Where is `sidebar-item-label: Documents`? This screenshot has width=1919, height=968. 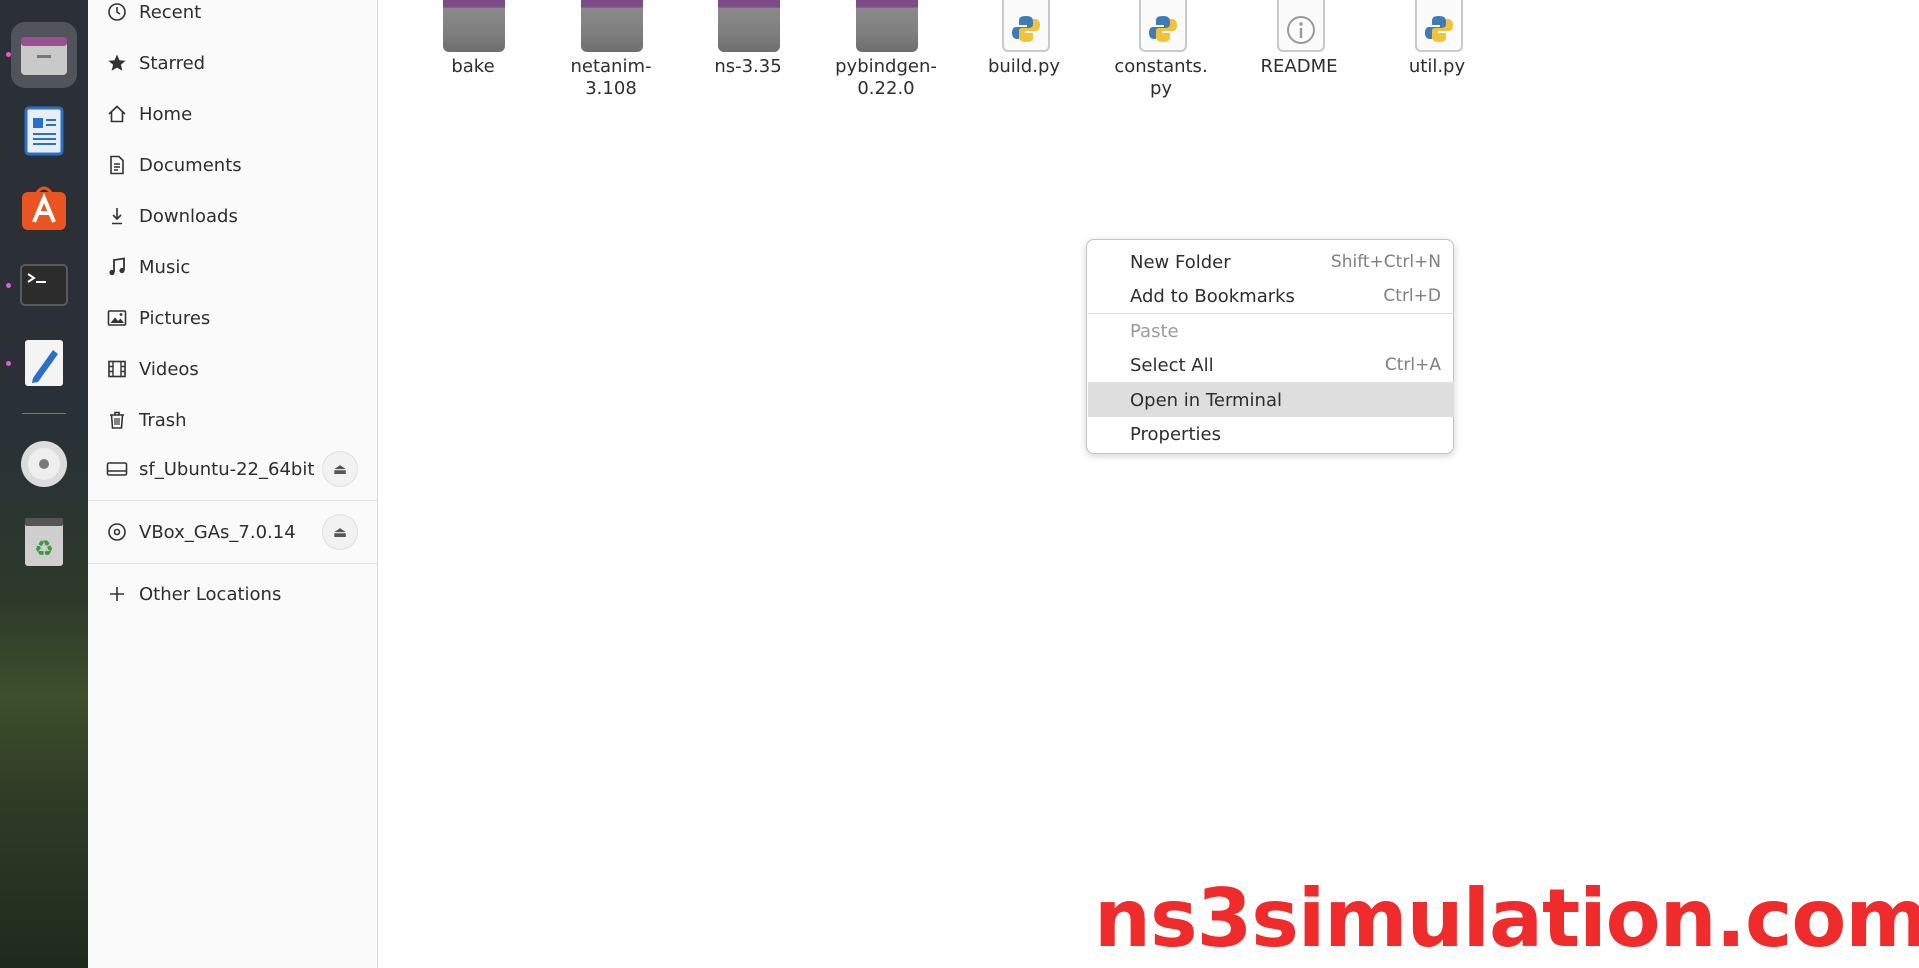
sidebar-item-label: Documents is located at coordinates (190, 165).